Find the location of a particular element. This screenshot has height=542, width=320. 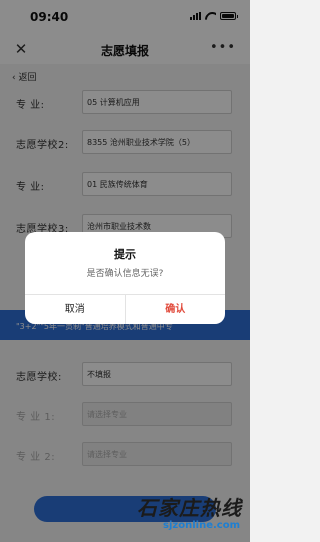

confirm-dialog: 提示 是否确认信息无误? 取消 确认 is located at coordinates (125, 278).